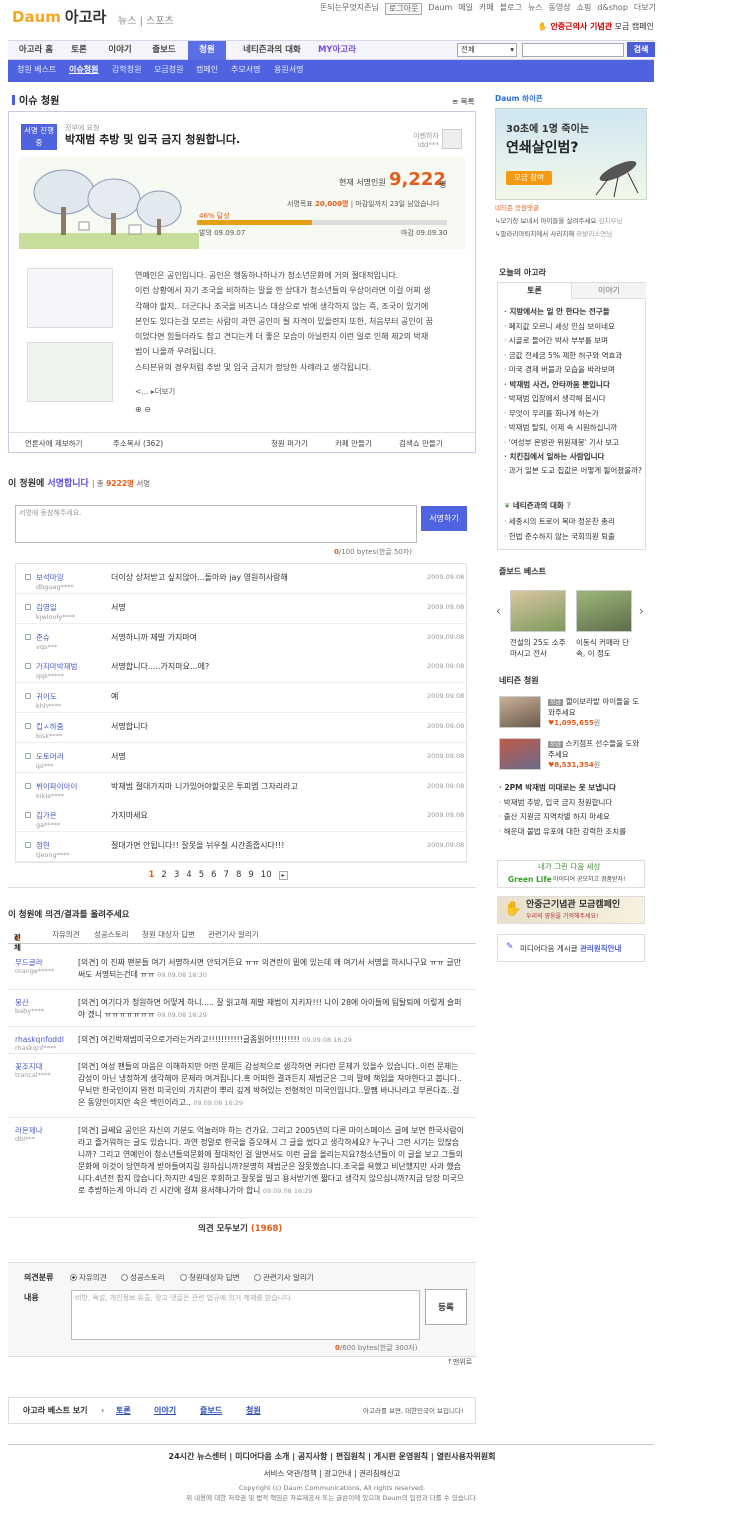 Image resolution: width=740 pixels, height=1519 pixels. What do you see at coordinates (43, 638) in the screenshot?
I see `signer-name: 준슈` at bounding box center [43, 638].